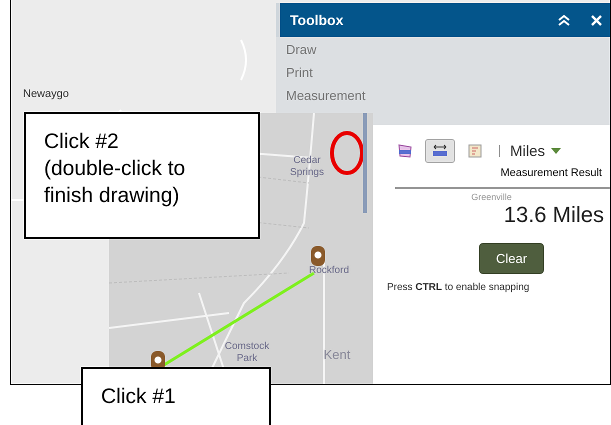 This screenshot has height=425, width=611. Describe the element at coordinates (405, 151) in the screenshot. I see `area-ruler-icon` at that location.